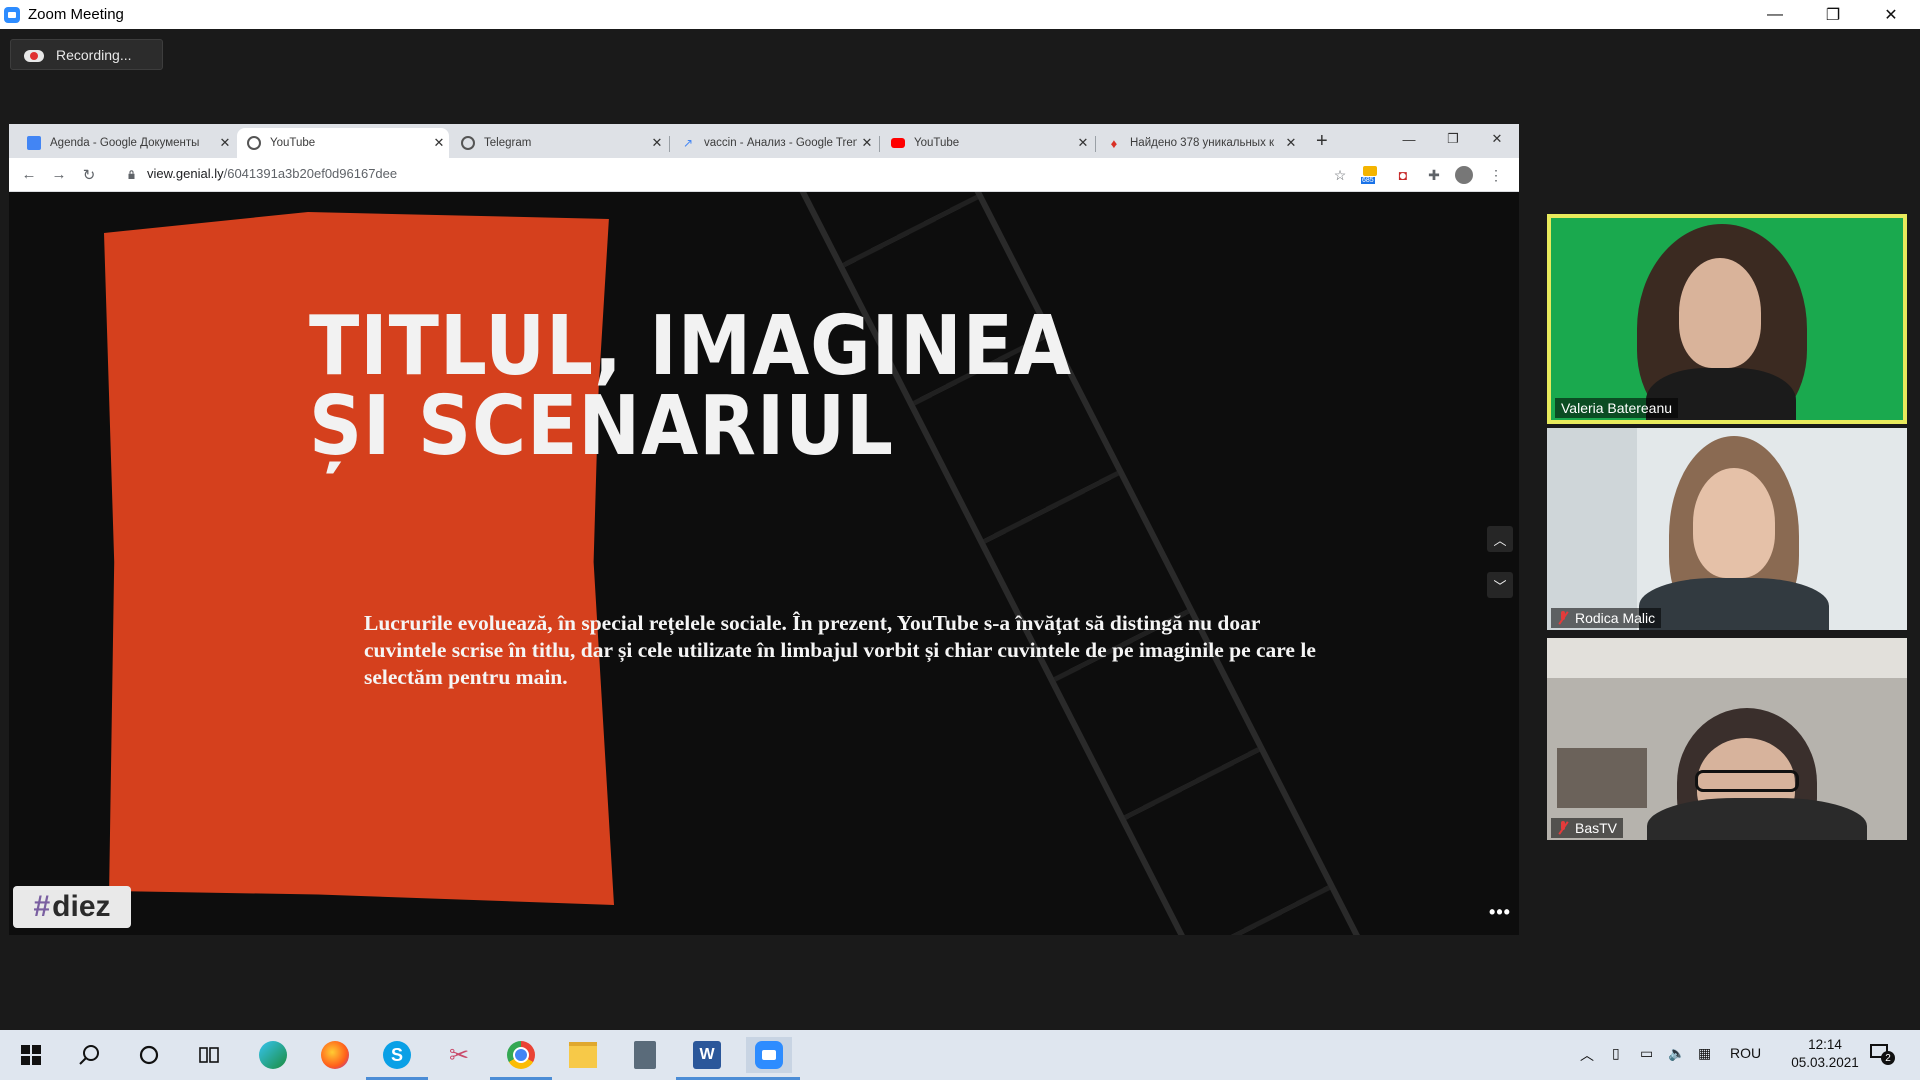  I want to click on notification-count: 2, so click(1888, 1058).